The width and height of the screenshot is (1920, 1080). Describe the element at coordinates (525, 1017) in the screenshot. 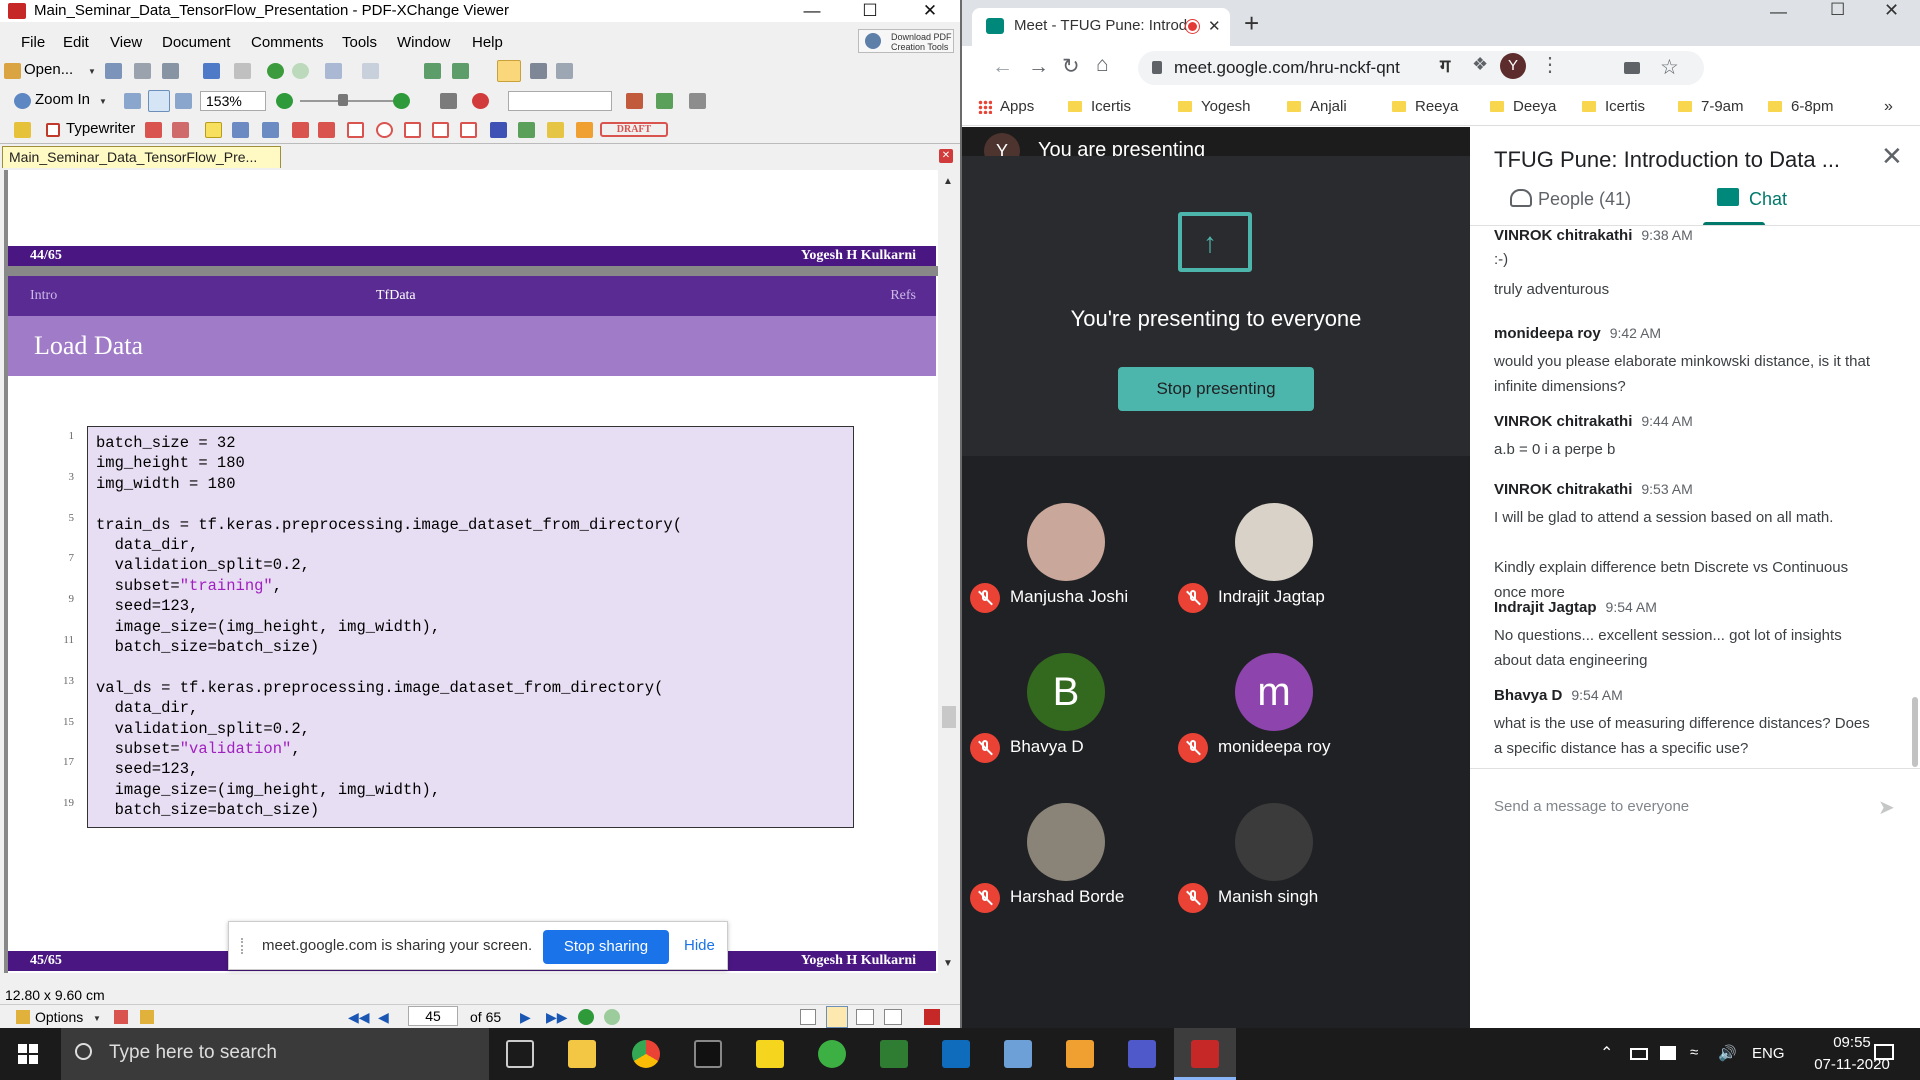

I see `next-page-icon: ▶` at that location.